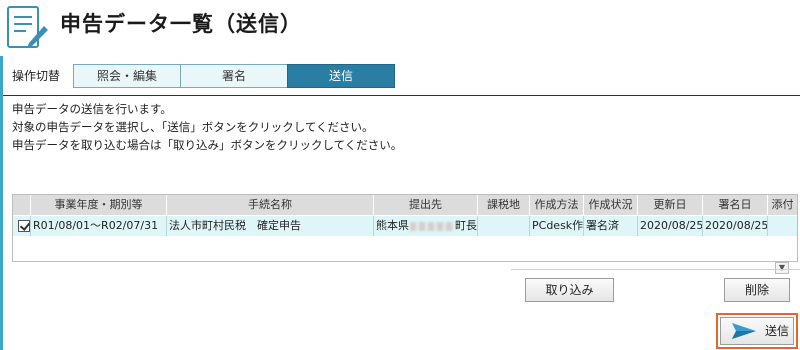 Image resolution: width=800 pixels, height=350 pixels. I want to click on cell-signed: 2020/08/25, so click(735, 226).